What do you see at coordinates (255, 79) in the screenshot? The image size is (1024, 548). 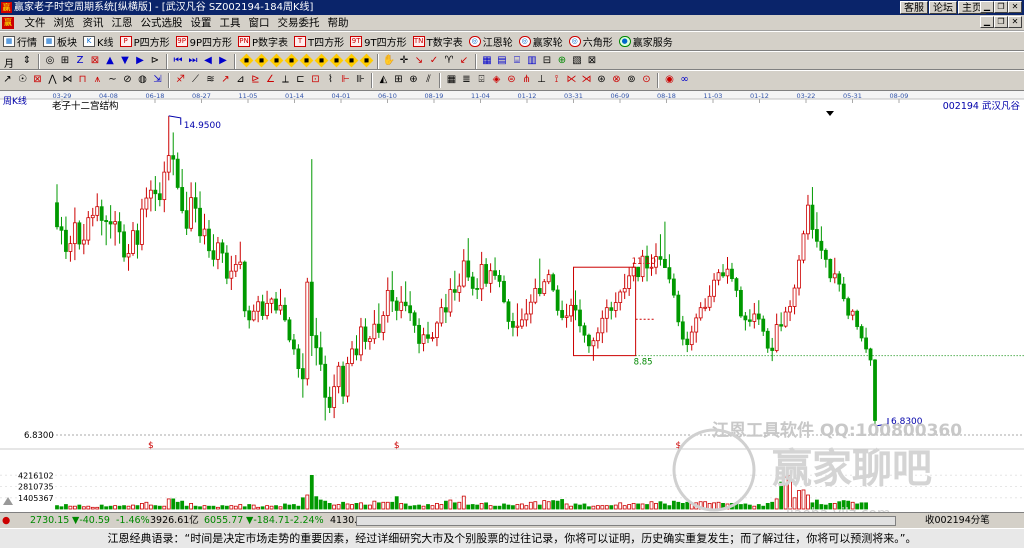 I see `wedge-icon: ⊵` at bounding box center [255, 79].